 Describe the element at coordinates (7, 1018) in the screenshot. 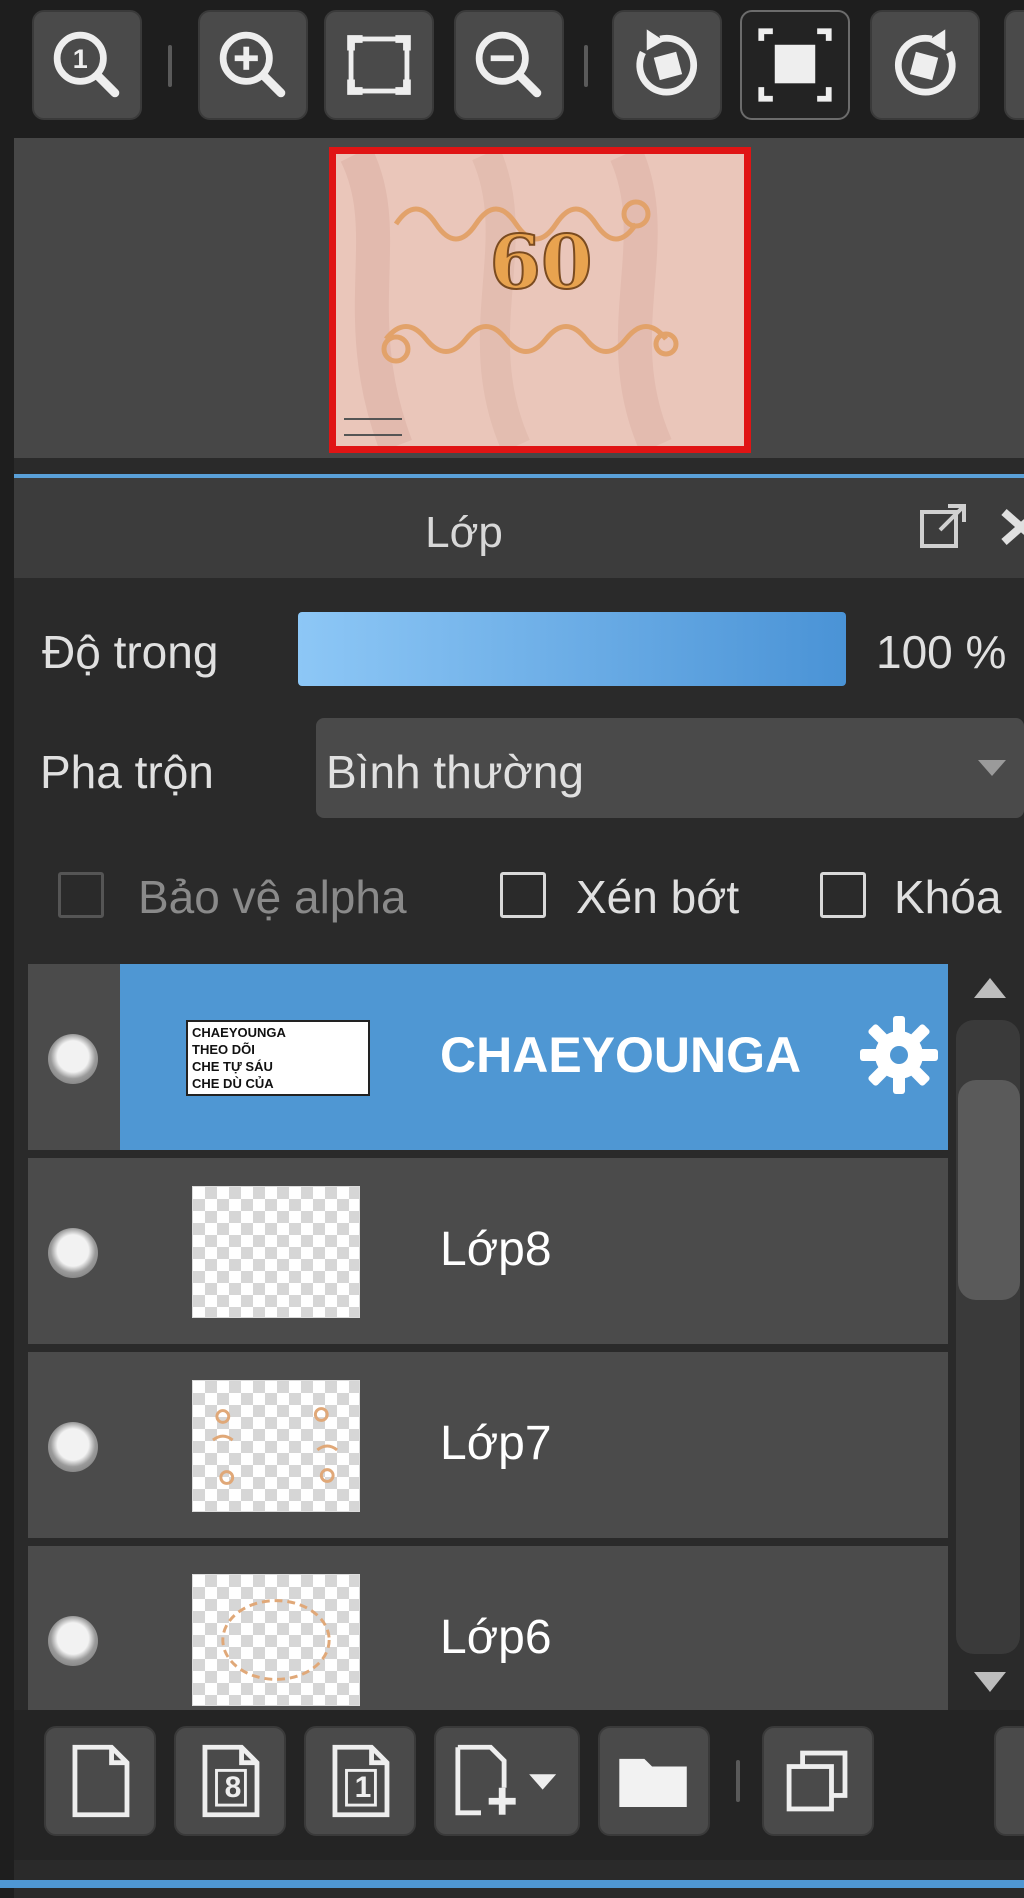

I see `window-edge` at that location.